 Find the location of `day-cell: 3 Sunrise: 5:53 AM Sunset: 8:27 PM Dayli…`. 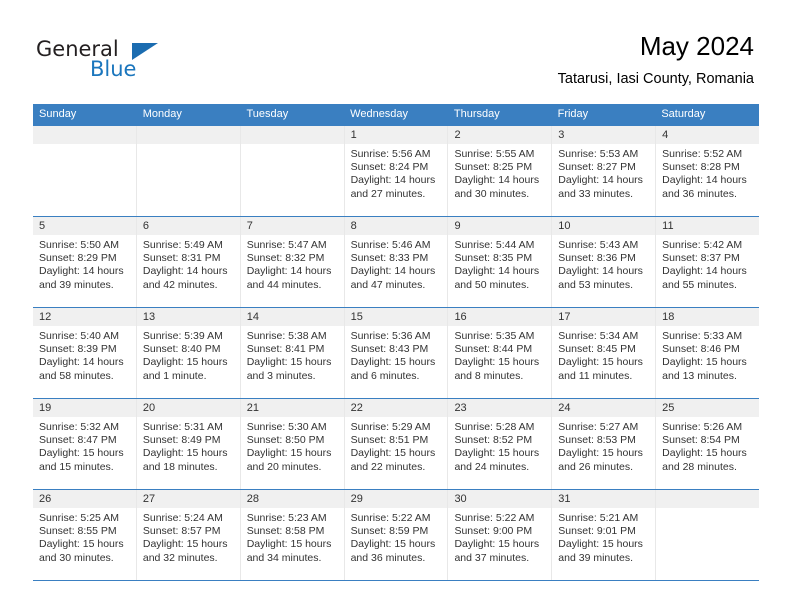

day-cell: 3 Sunrise: 5:53 AM Sunset: 8:27 PM Dayli… is located at coordinates (603, 171).